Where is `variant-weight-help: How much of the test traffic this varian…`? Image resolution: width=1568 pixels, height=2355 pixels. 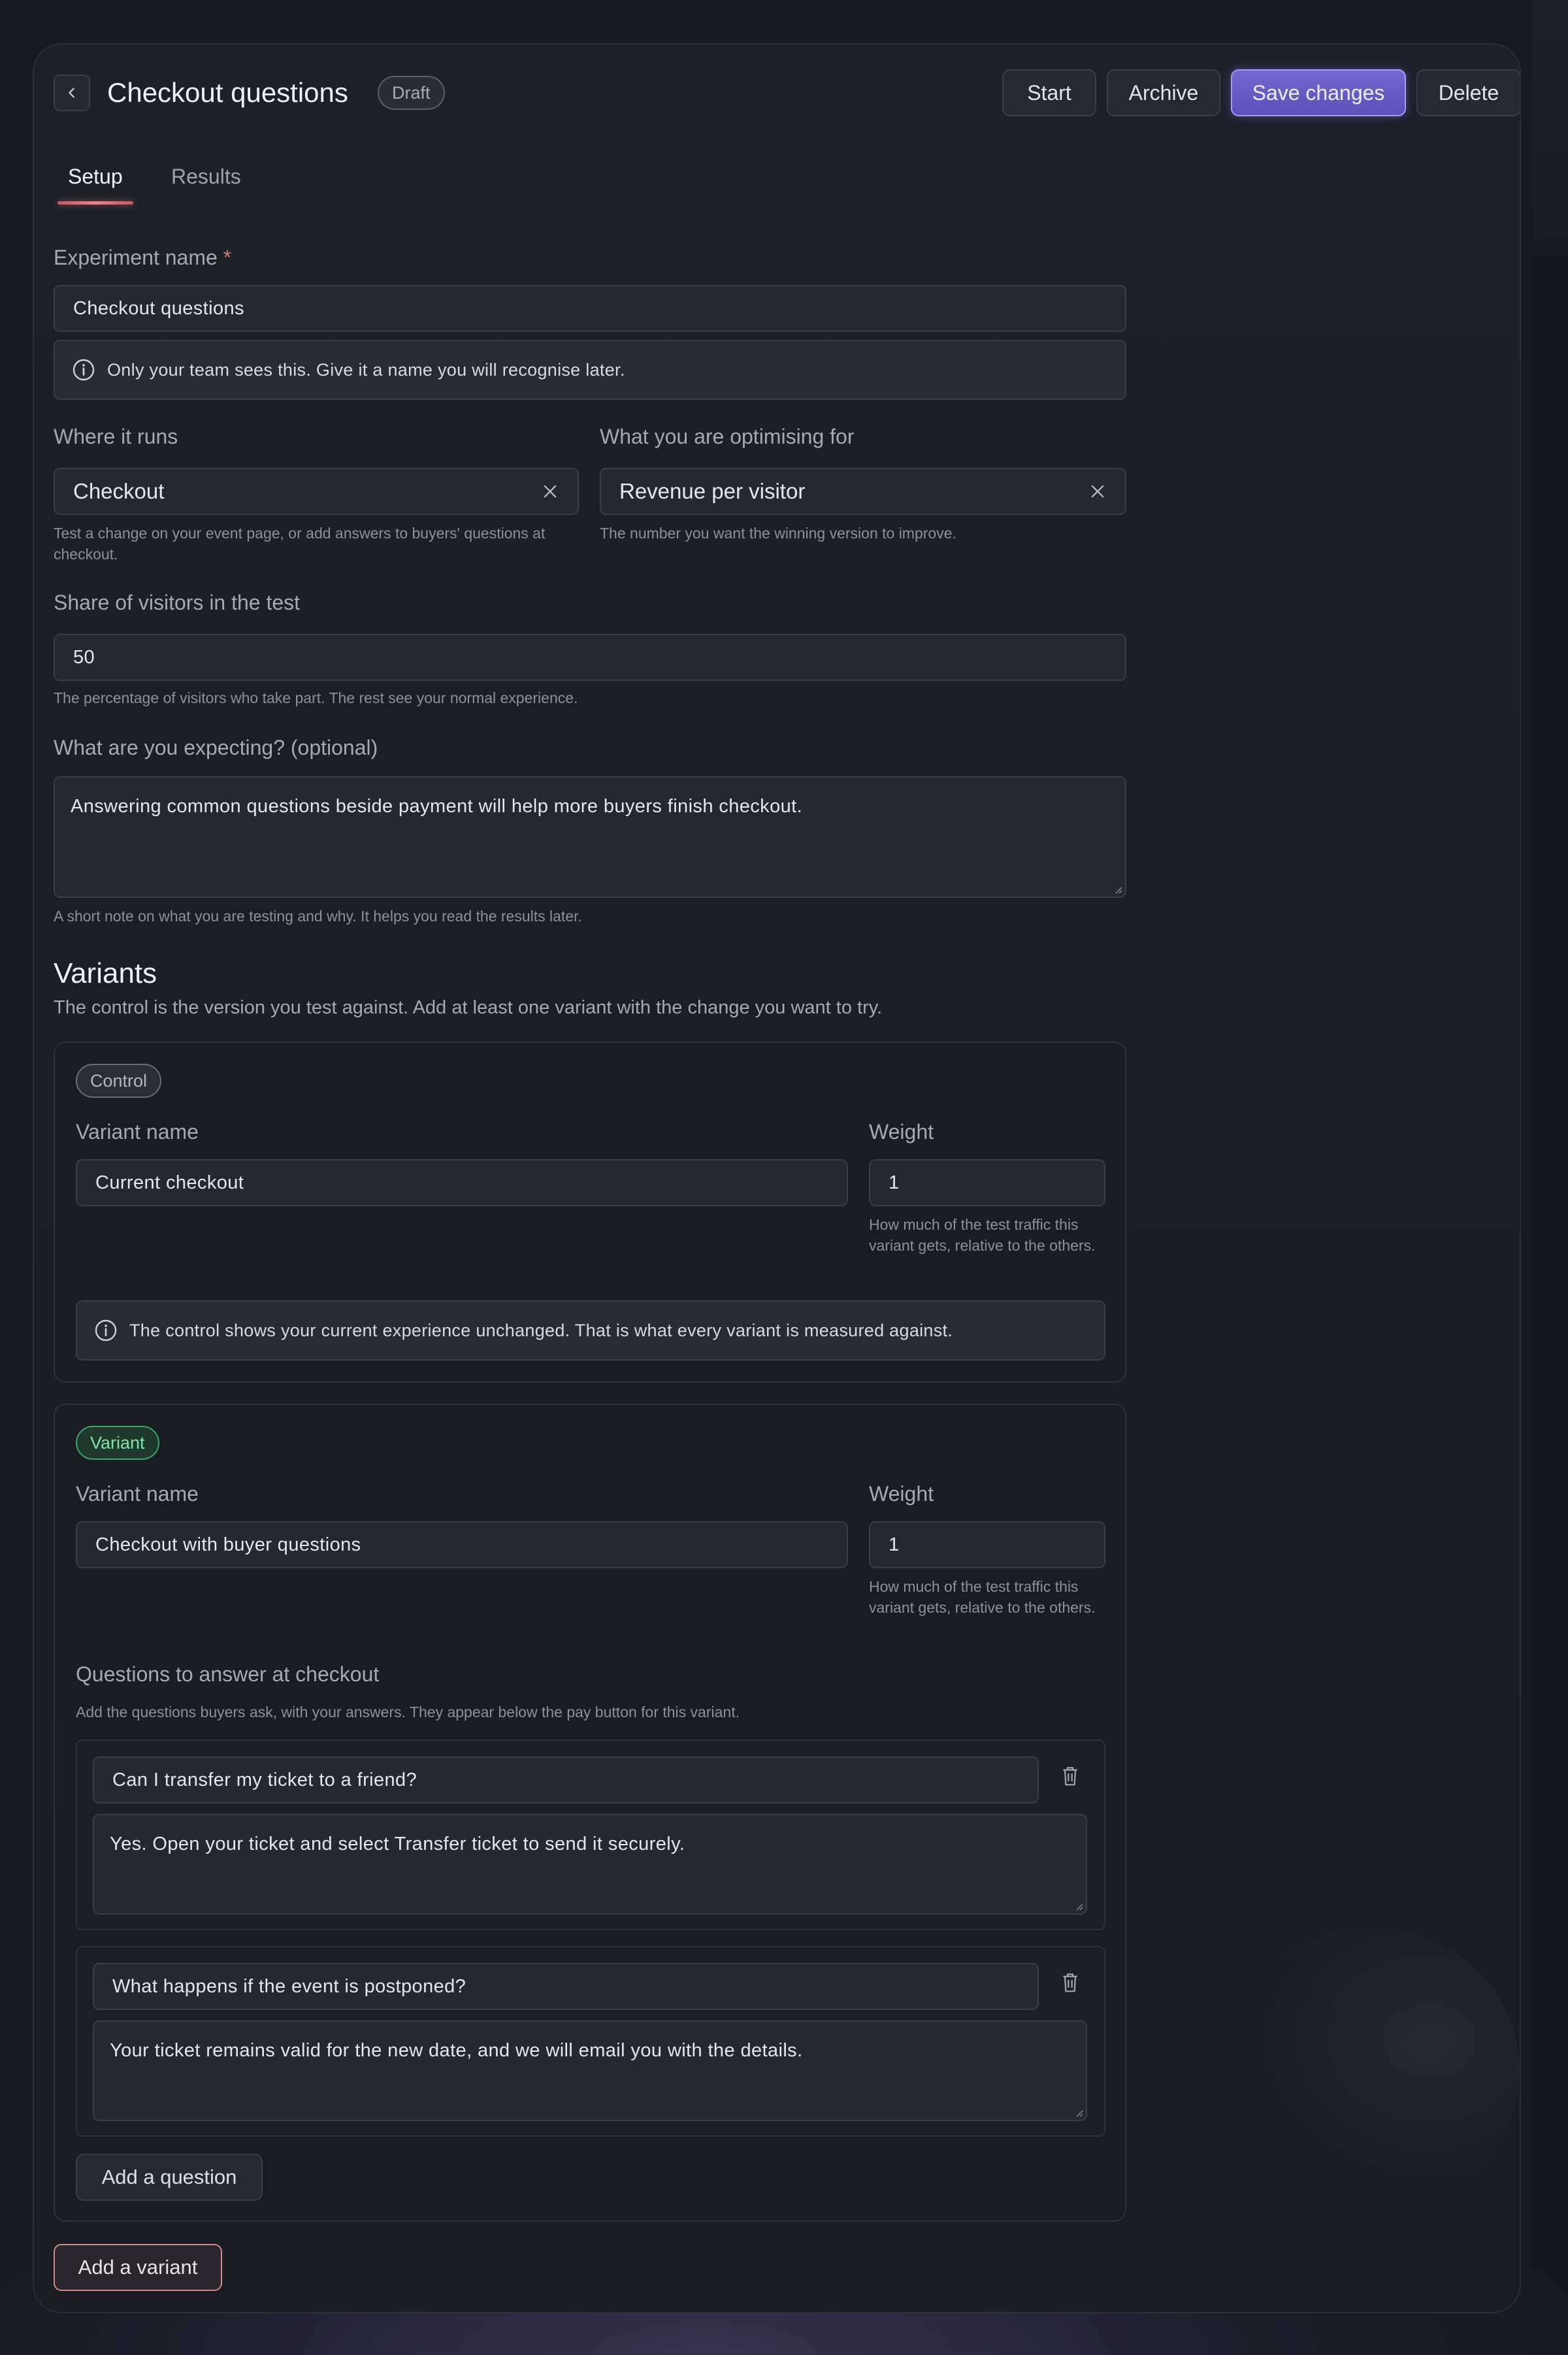
variant-weight-help: How much of the test traffic this varian… is located at coordinates (982, 1597).